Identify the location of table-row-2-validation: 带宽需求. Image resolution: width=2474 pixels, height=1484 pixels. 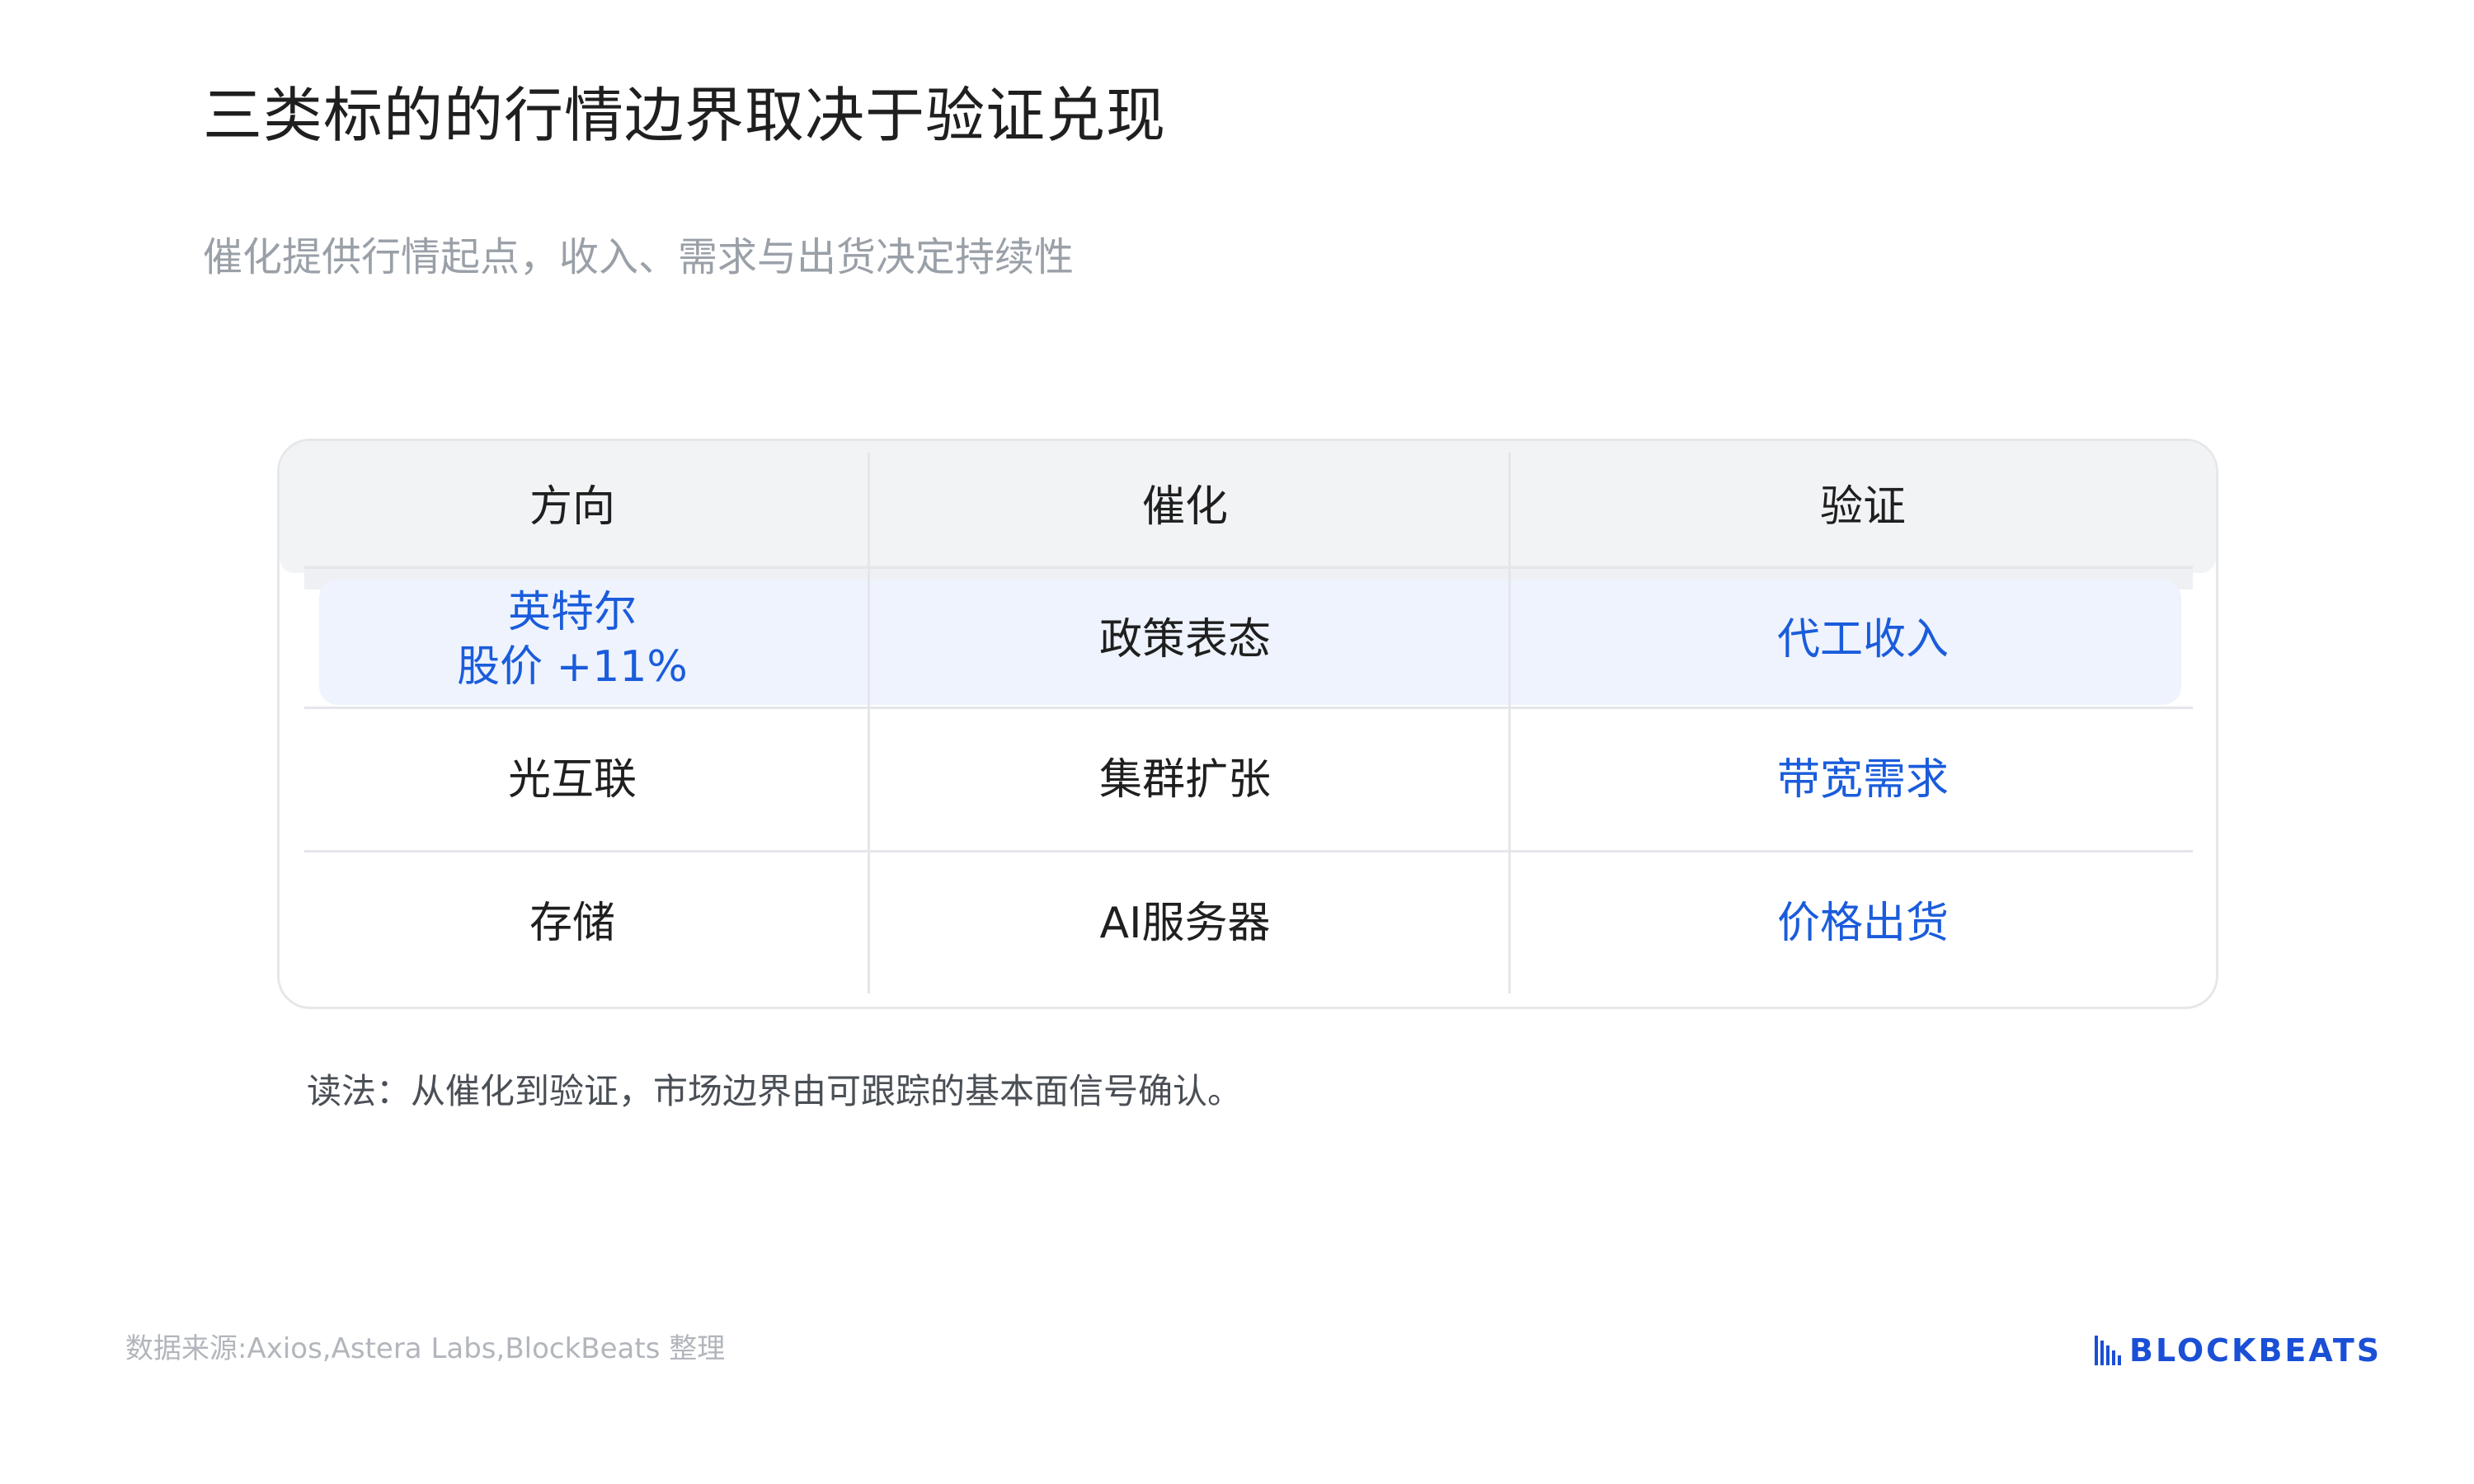
(1862, 779).